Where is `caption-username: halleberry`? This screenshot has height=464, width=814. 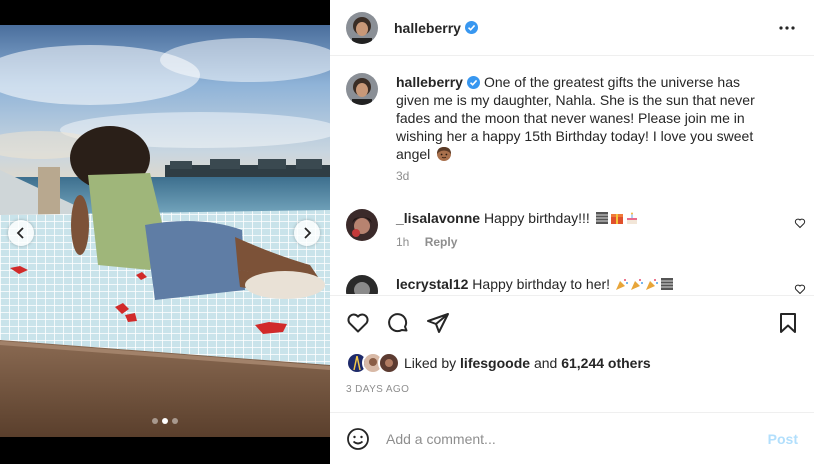 caption-username: halleberry is located at coordinates (429, 82).